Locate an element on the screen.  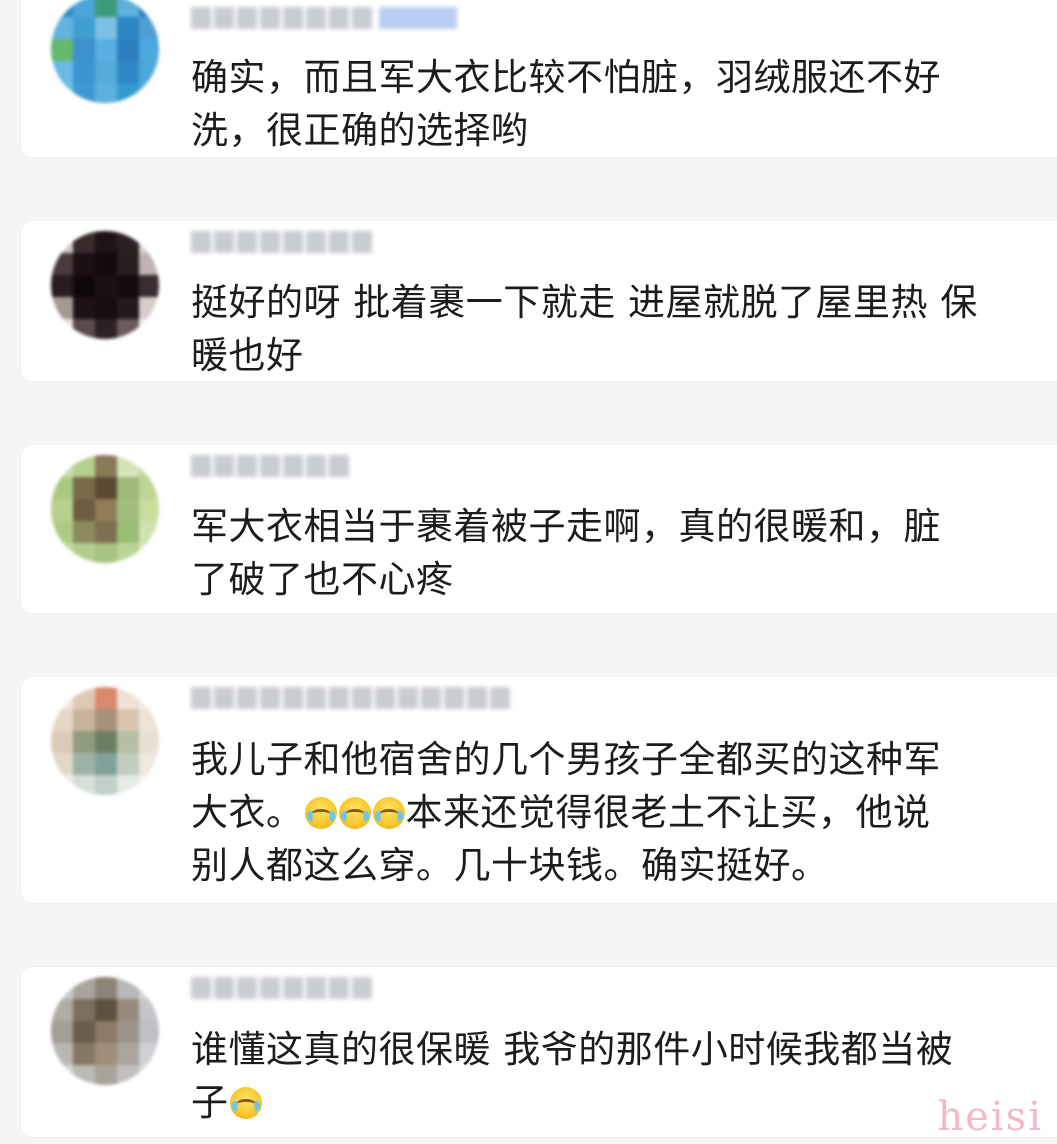
comment-card: 确实，而且军大衣比较不怕脏，羽绒服还不好 洗，很正确的选择哟 is located at coordinates (538, 79).